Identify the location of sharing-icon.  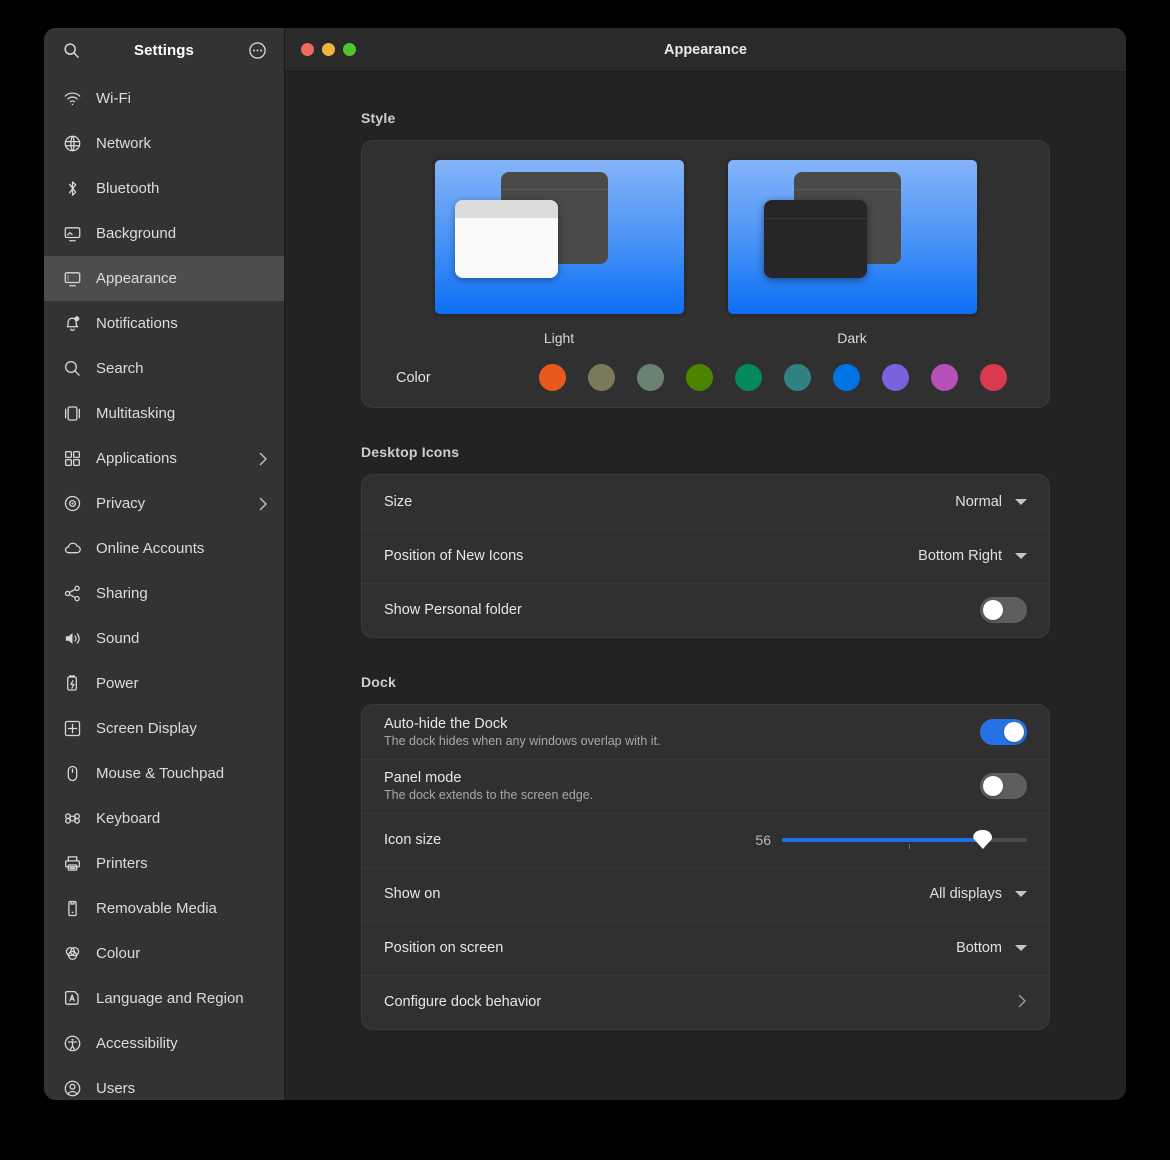
(72, 594).